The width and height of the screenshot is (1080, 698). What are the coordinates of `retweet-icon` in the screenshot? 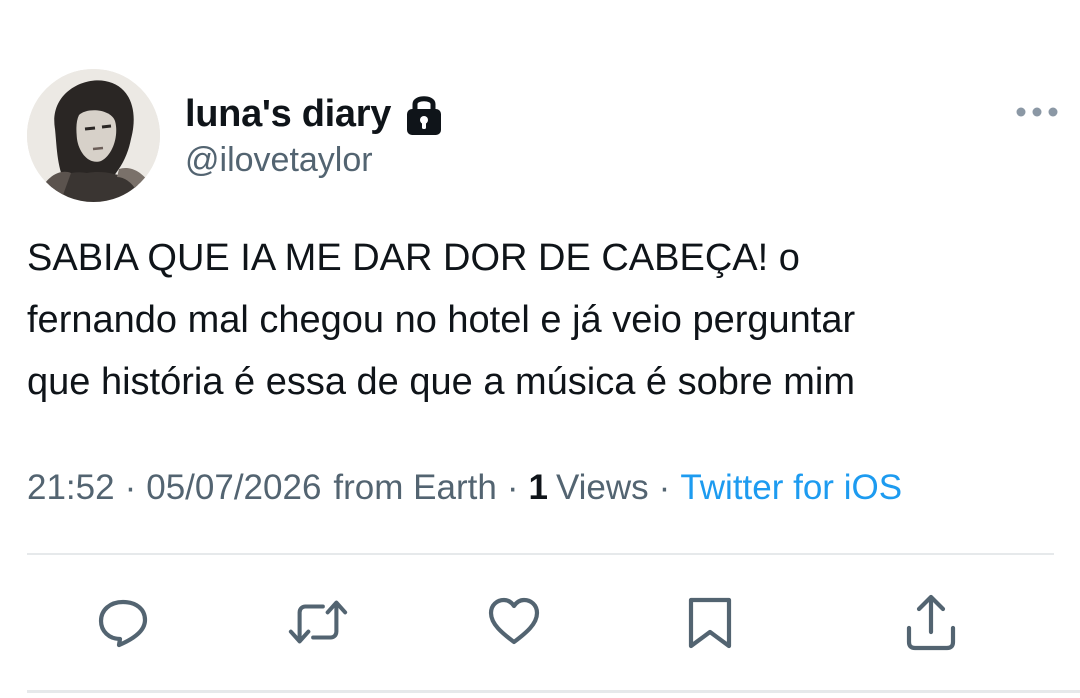 It's located at (318, 622).